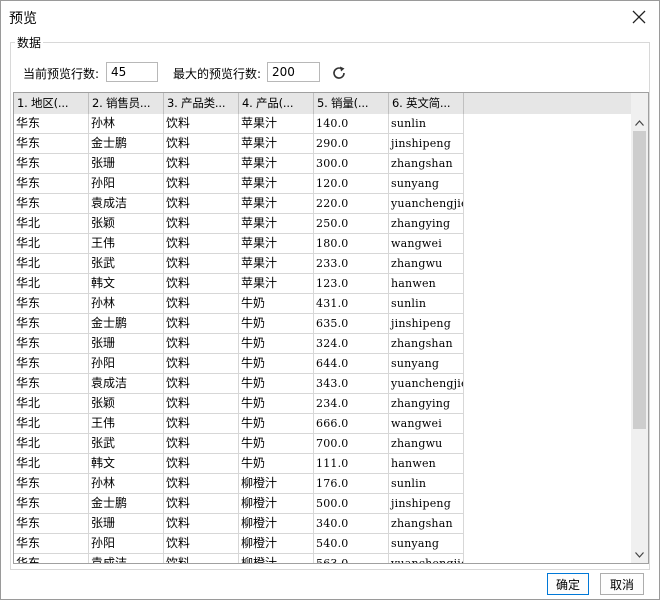  I want to click on table-cell: 343.0, so click(351, 384).